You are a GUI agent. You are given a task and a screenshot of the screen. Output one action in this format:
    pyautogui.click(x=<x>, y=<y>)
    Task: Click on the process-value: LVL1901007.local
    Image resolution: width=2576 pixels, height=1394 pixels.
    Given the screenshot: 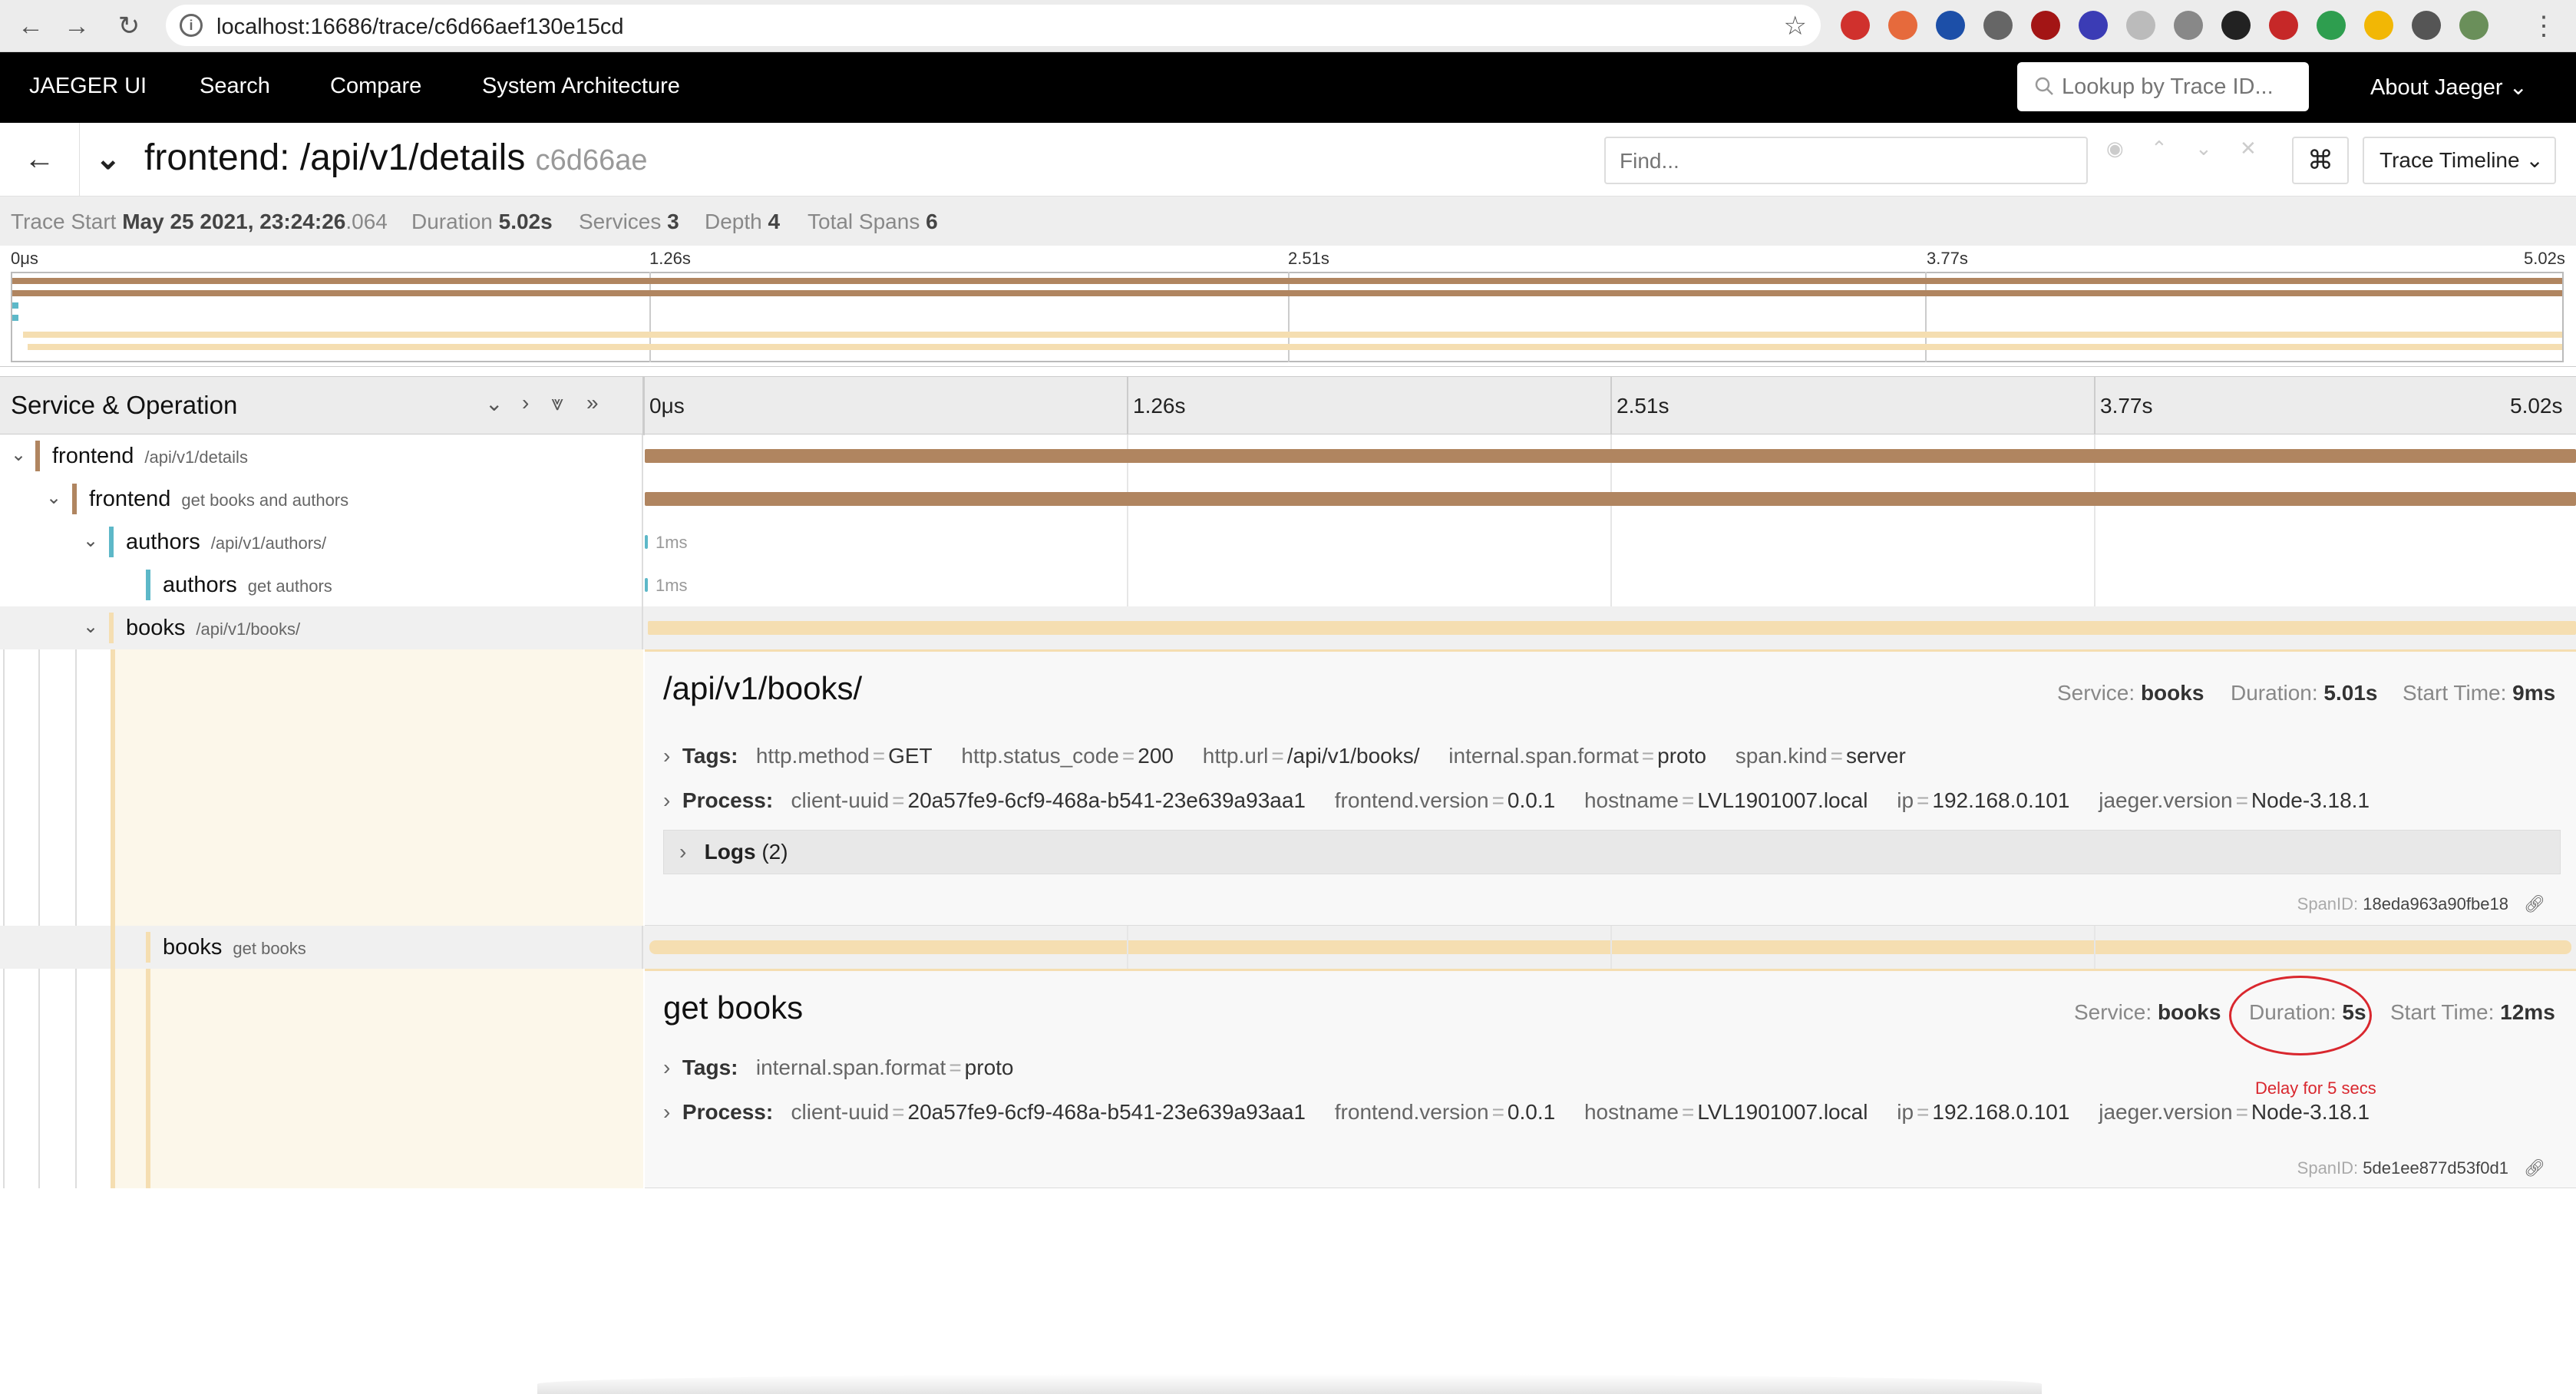 What is the action you would take?
    pyautogui.click(x=1782, y=800)
    